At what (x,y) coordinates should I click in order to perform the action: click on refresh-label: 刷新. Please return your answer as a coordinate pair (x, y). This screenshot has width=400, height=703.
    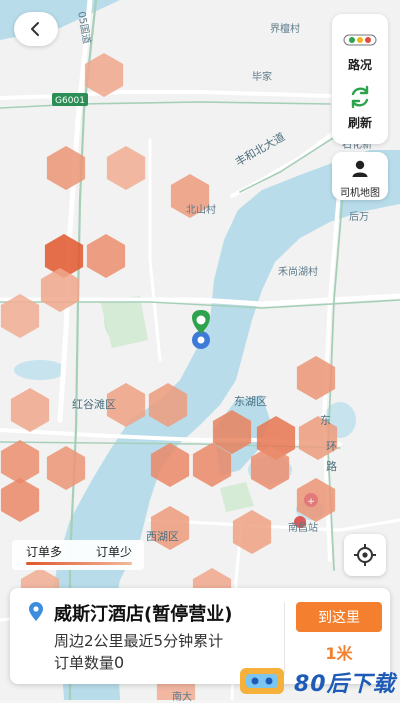
    Looking at the image, I should click on (359, 123).